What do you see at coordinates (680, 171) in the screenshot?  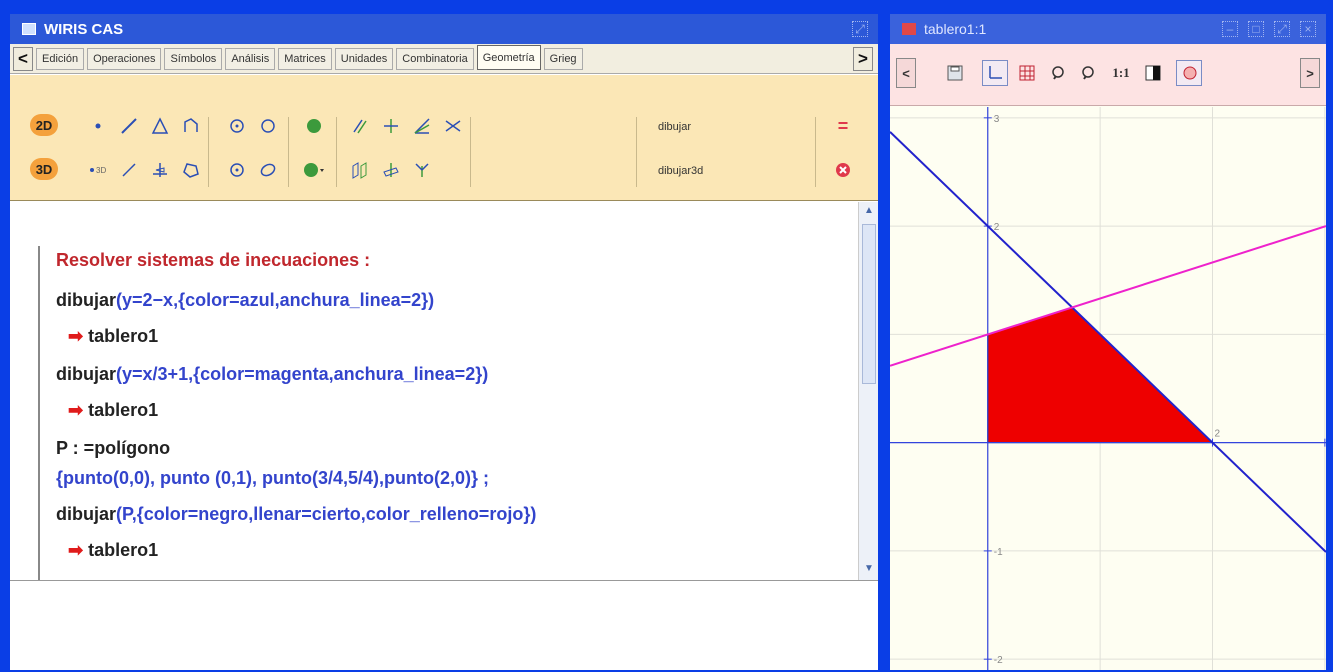 I see `dibujar3d-label: dibujar3d` at bounding box center [680, 171].